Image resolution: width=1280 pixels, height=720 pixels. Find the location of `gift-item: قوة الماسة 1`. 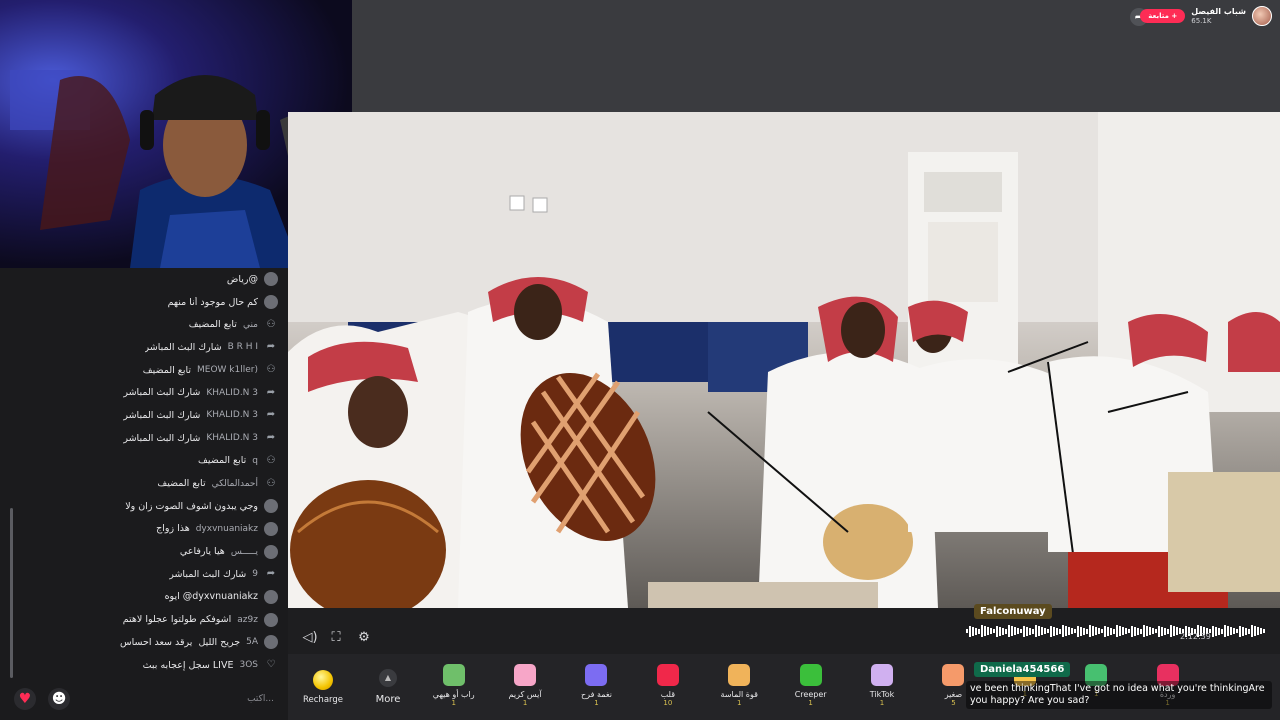

gift-item: قوة الماسة 1 is located at coordinates (739, 687).